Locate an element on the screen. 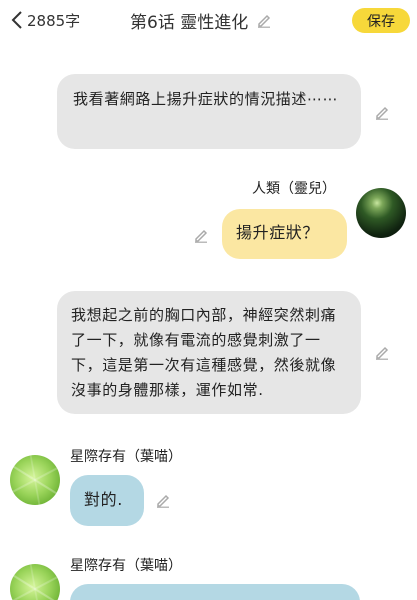 The height and width of the screenshot is (600, 417). back-button: 2885字 is located at coordinates (45, 20).